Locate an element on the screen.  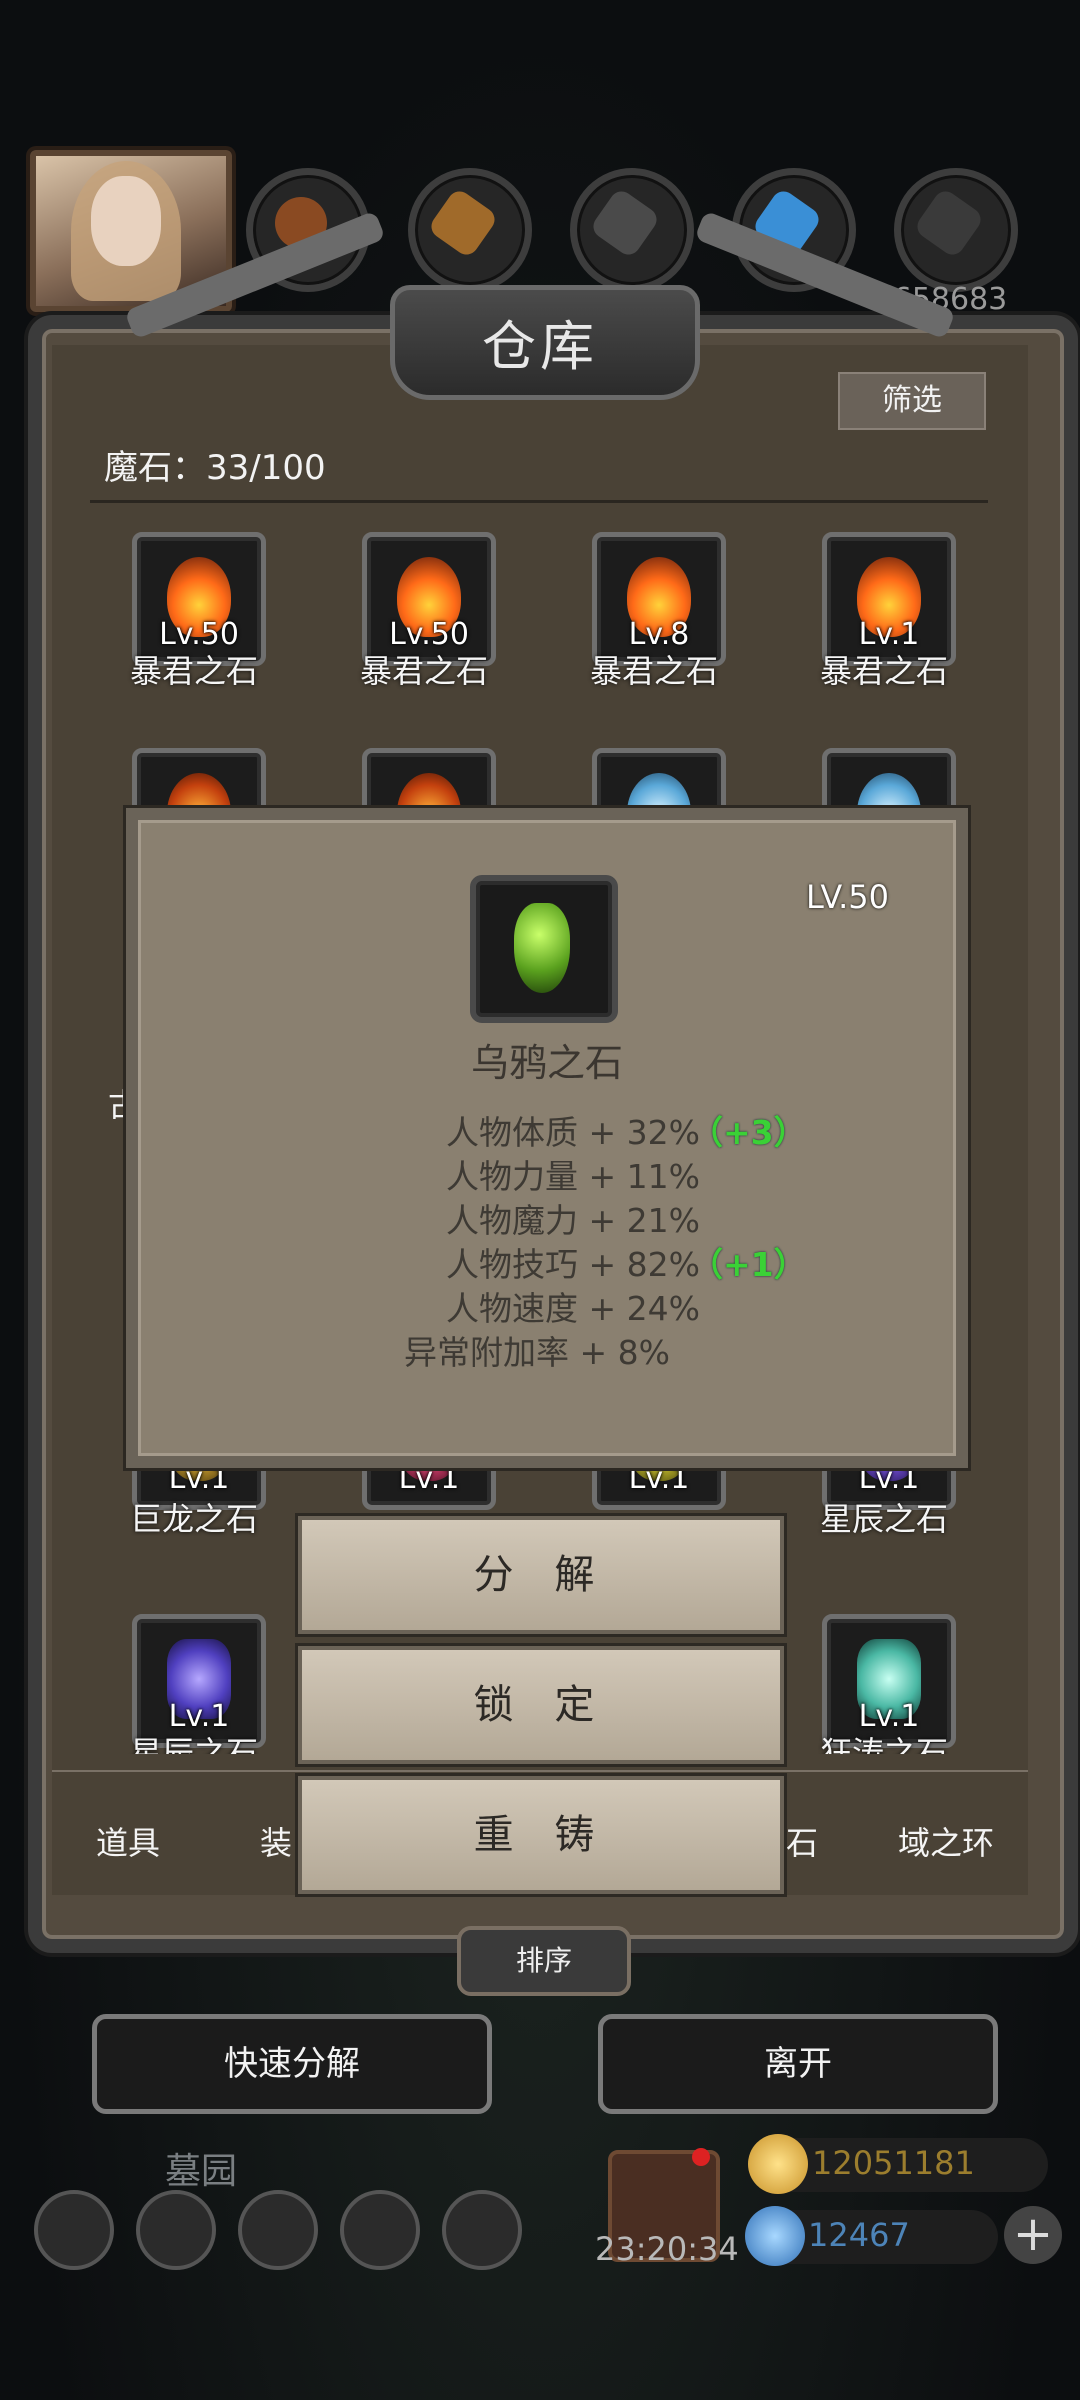
slot-name: 狂涛之石 is located at coordinates (883, 1744).